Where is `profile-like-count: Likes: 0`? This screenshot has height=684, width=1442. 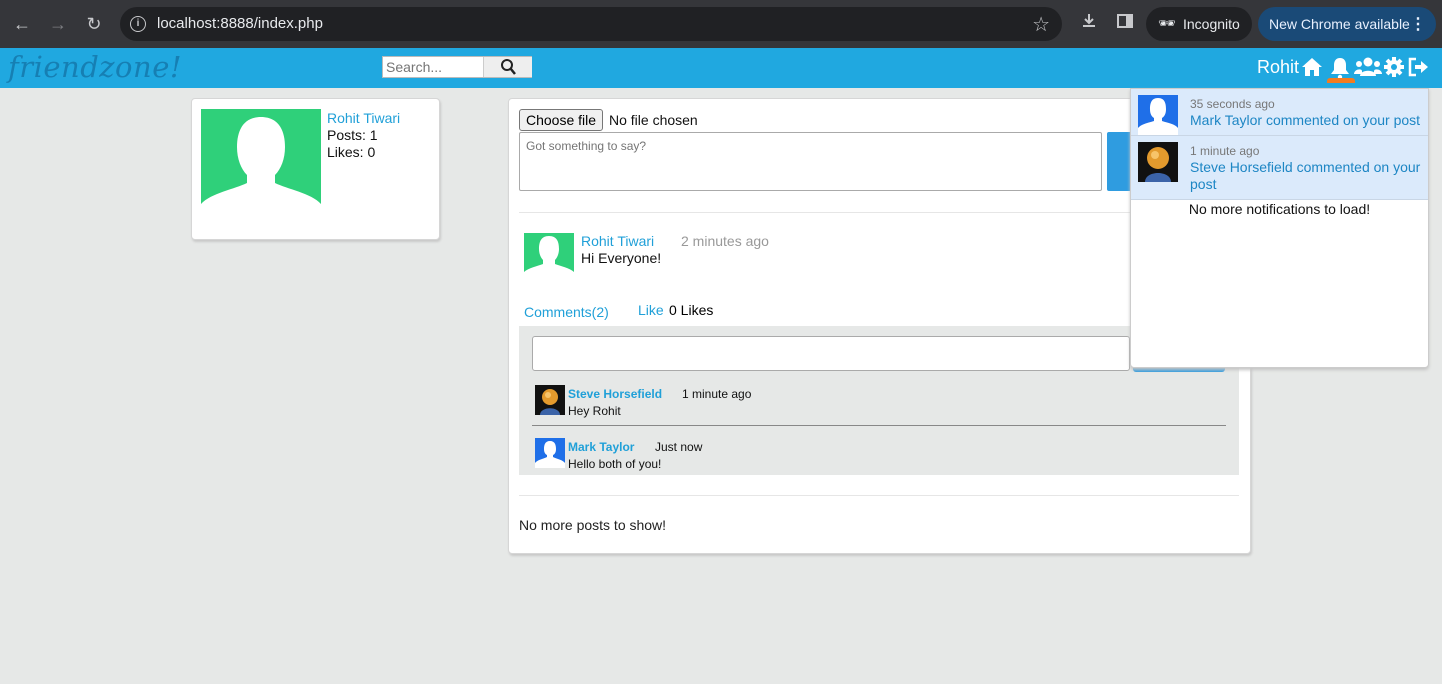
profile-like-count: Likes: 0 is located at coordinates (351, 152).